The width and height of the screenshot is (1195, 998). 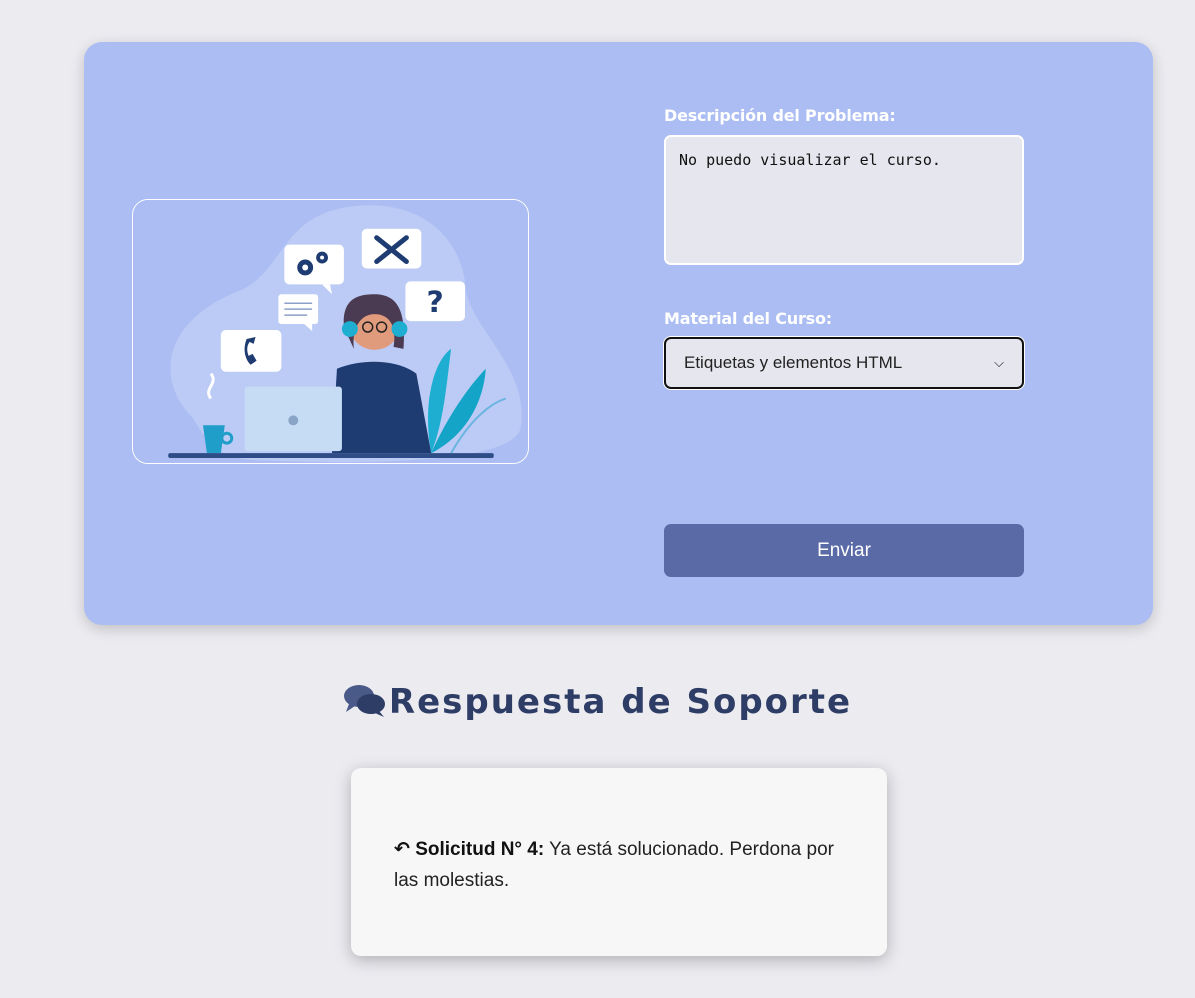 What do you see at coordinates (999, 362) in the screenshot?
I see `chevron-down-icon: ⌵` at bounding box center [999, 362].